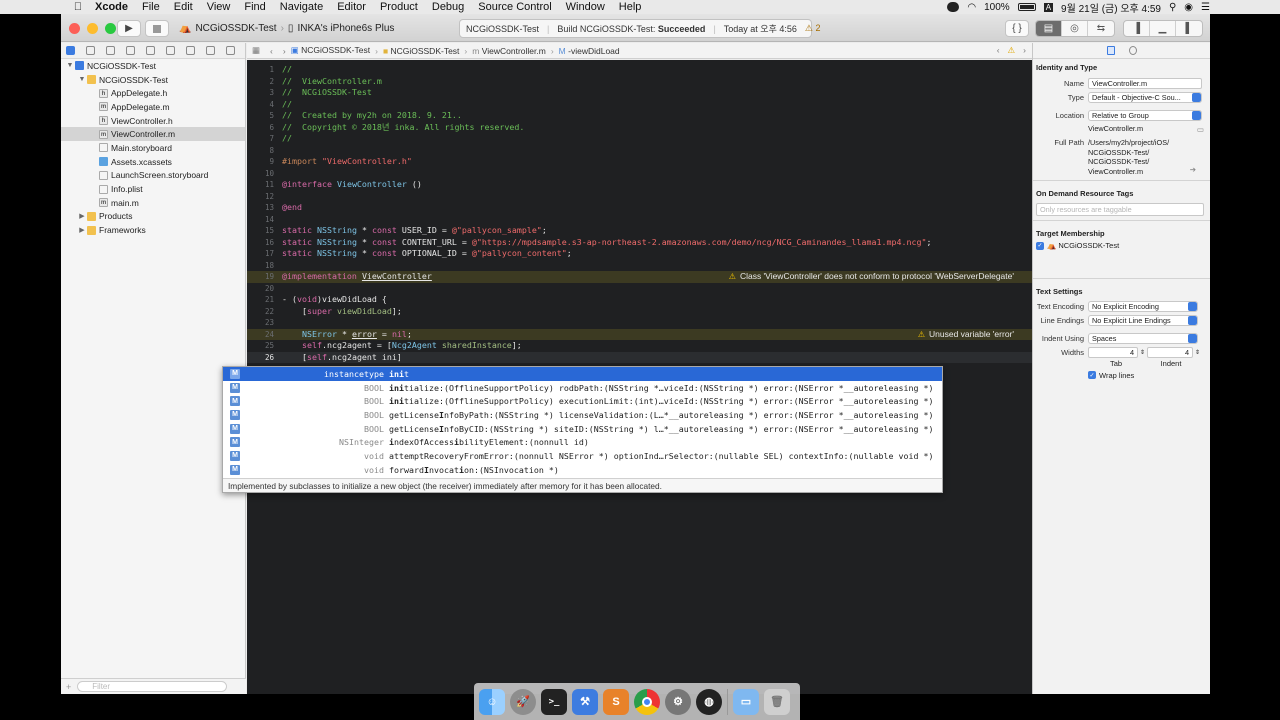 The image size is (1280, 720). I want to click on breadcrumb-file: m ViewController.m, so click(509, 51).